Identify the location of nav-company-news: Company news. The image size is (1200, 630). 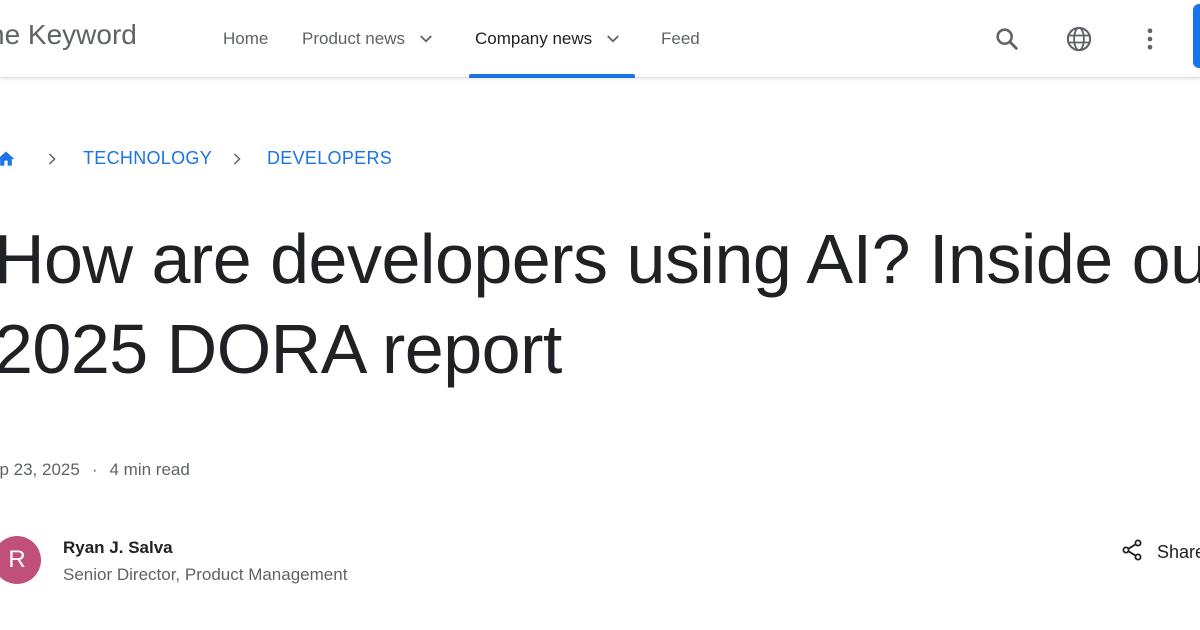
(548, 39).